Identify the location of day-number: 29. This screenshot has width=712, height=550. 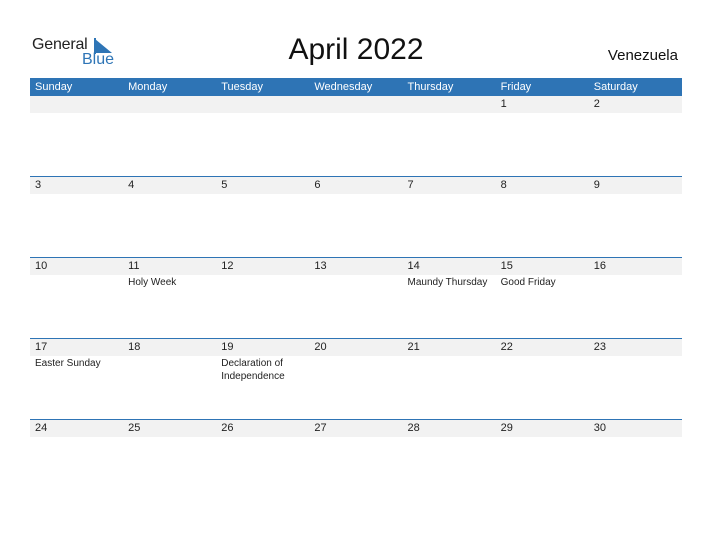
(542, 428).